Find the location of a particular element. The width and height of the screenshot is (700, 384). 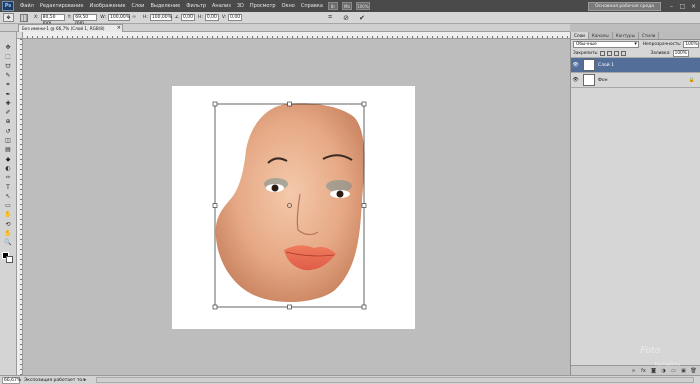

layer-name: Слой 1 is located at coordinates (606, 65).